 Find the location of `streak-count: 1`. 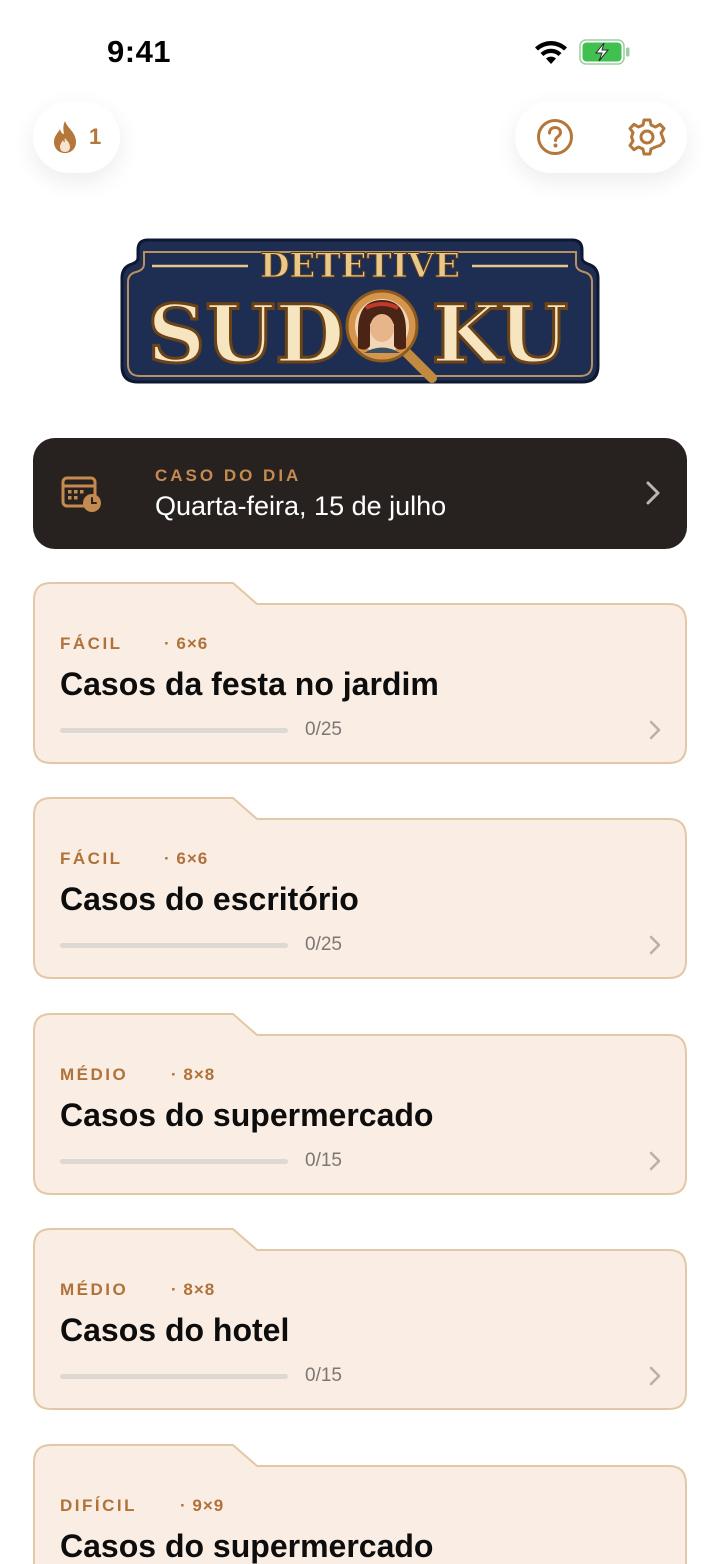

streak-count: 1 is located at coordinates (95, 136).